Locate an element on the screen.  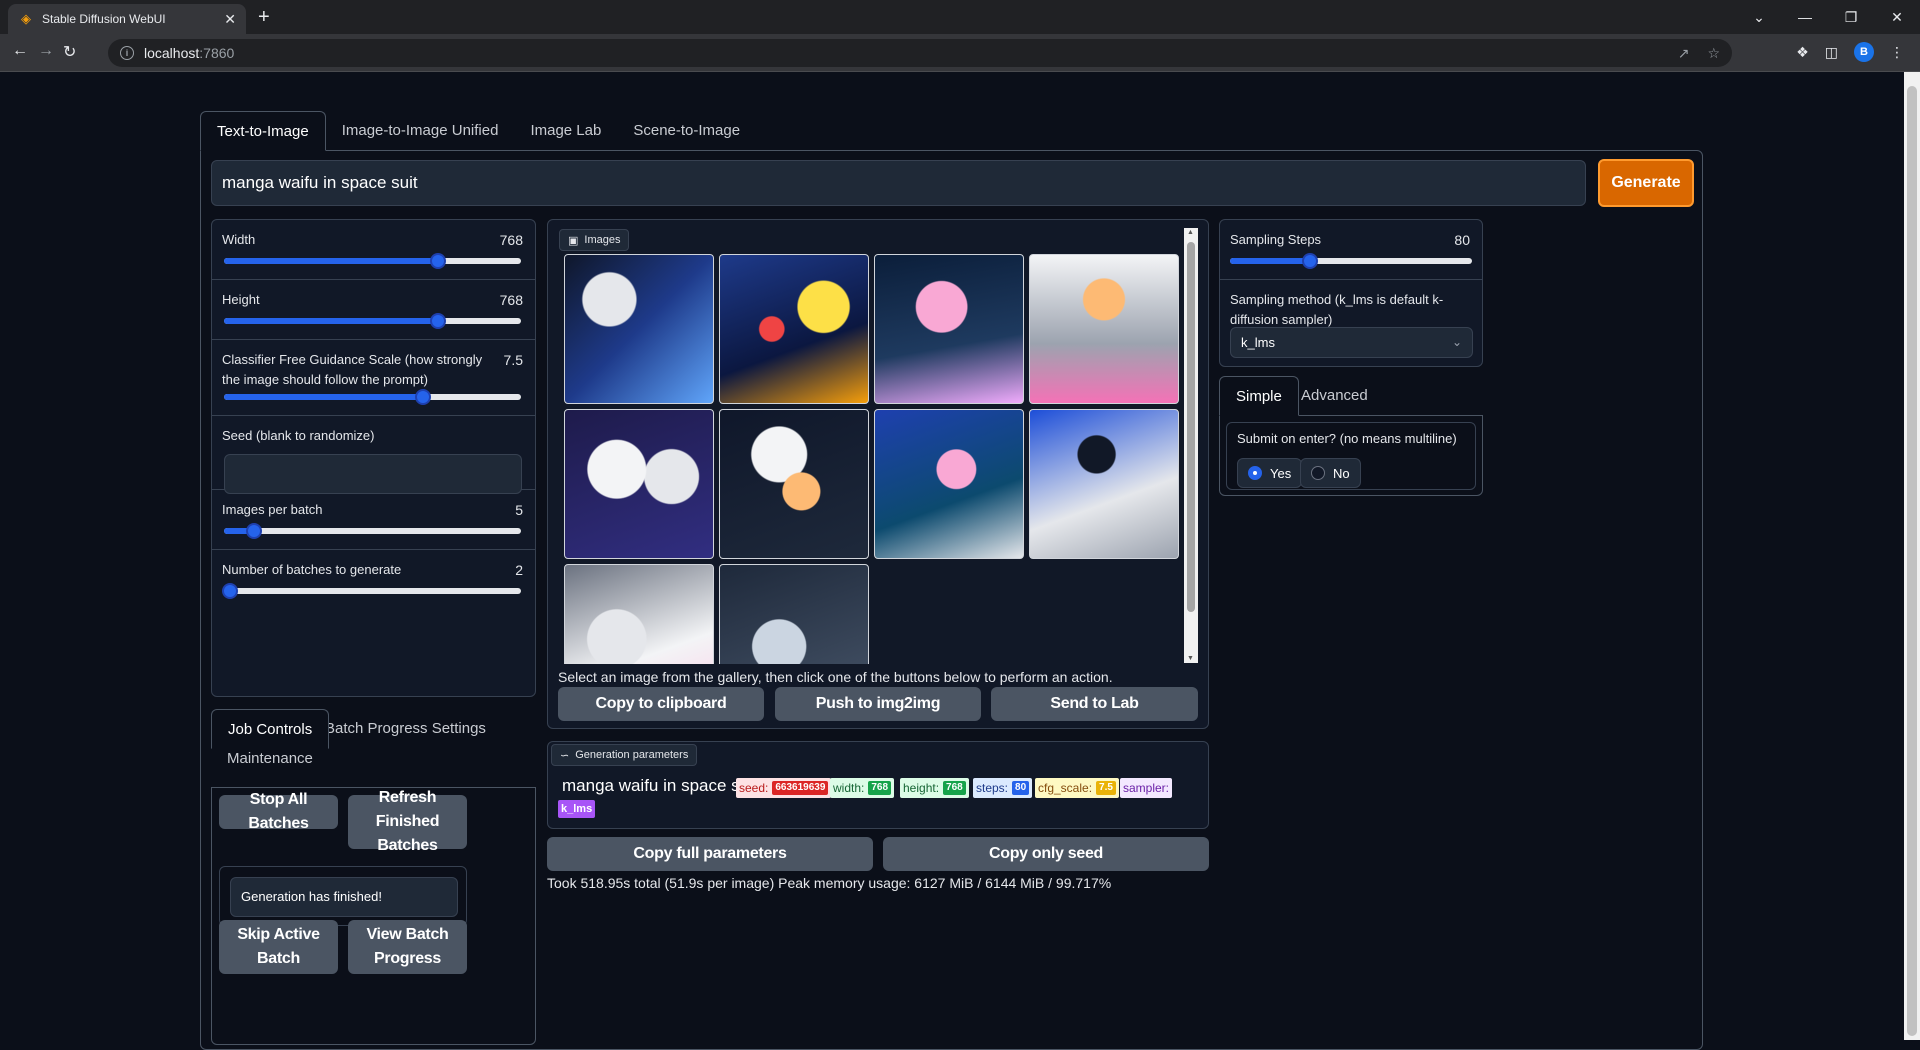
page-scrollbar is located at coordinates (1912, 556).